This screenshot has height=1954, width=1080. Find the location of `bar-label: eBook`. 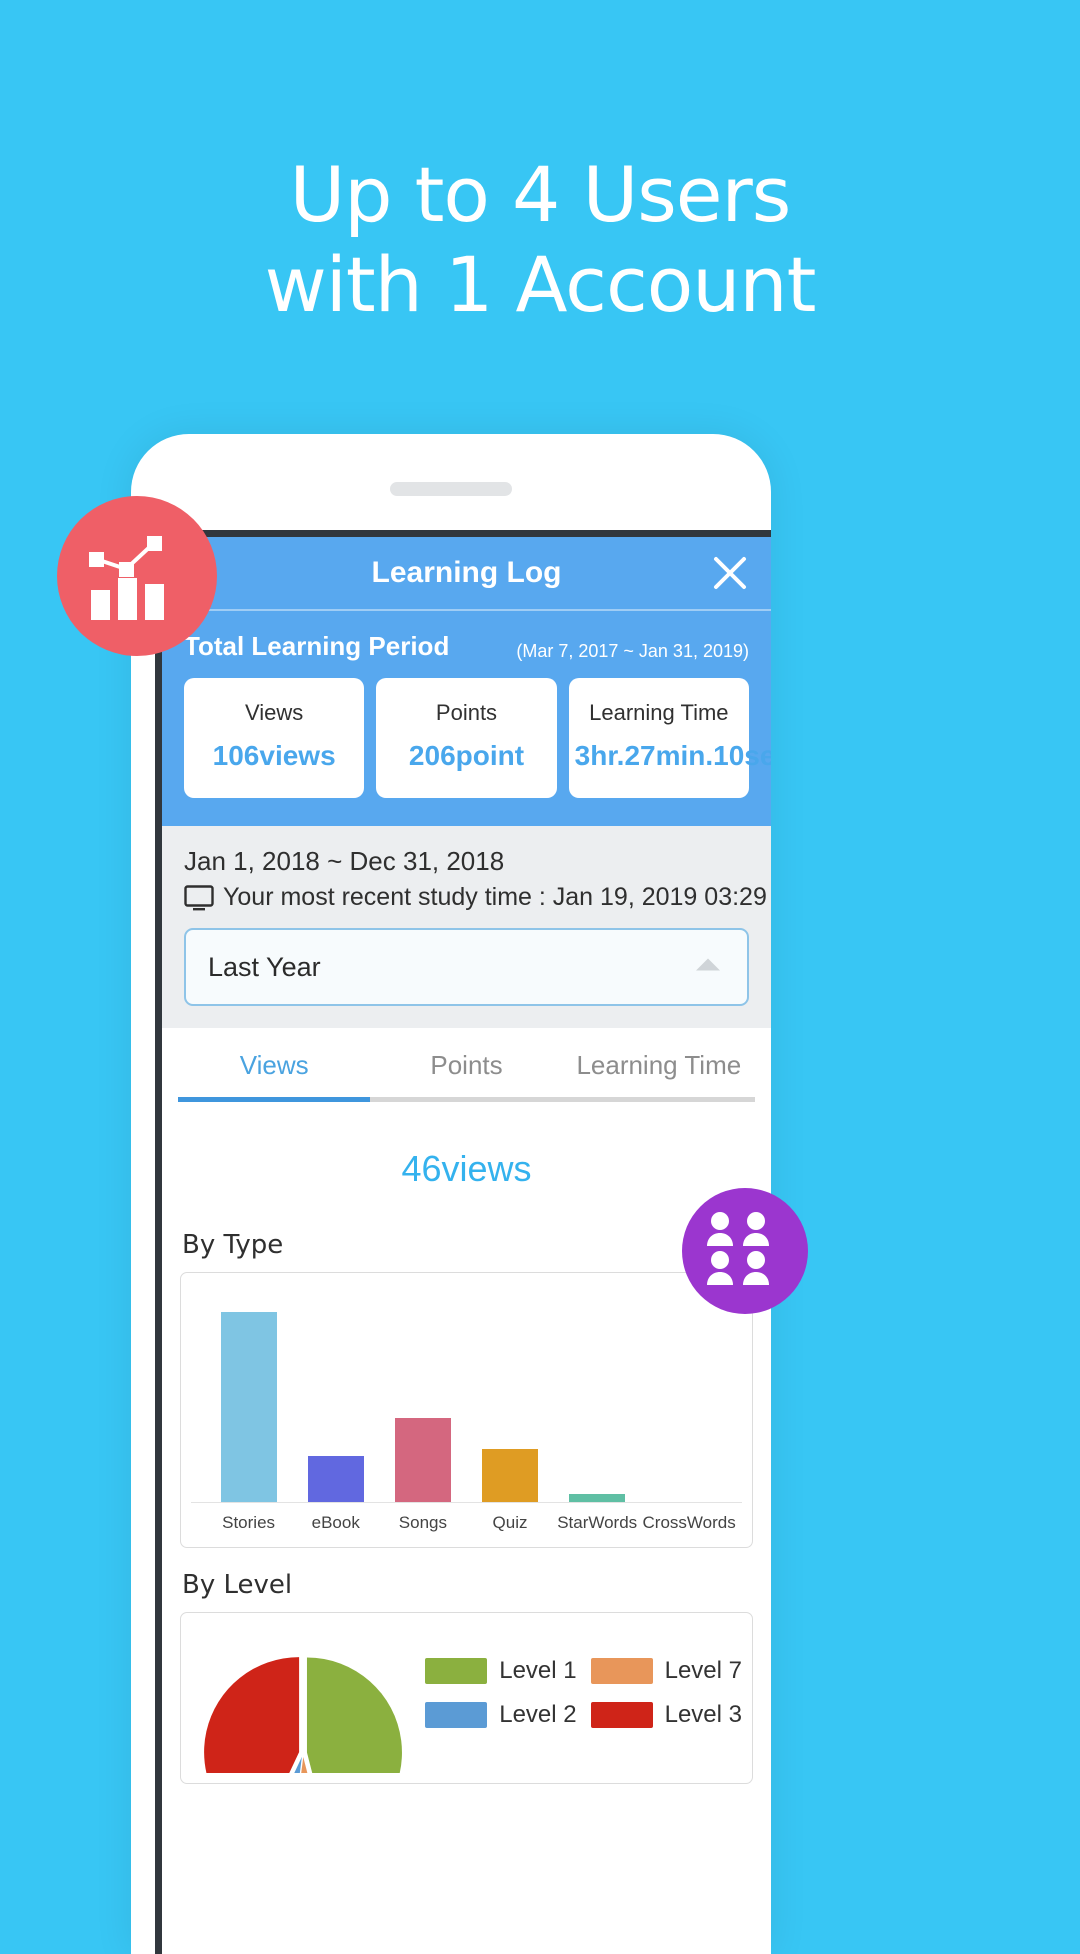

bar-label: eBook is located at coordinates (335, 1522).